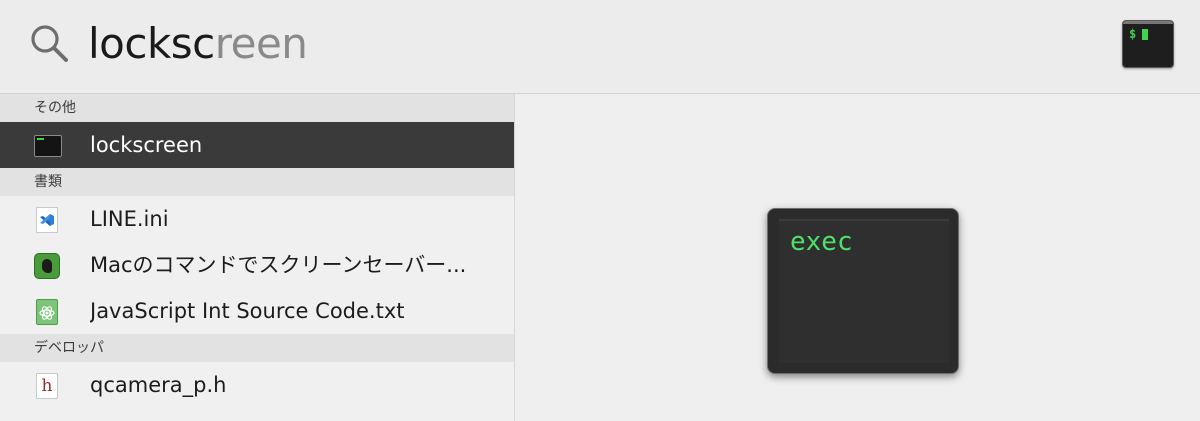 The image size is (1200, 421). What do you see at coordinates (1148, 44) in the screenshot?
I see `terminal-icon: $` at bounding box center [1148, 44].